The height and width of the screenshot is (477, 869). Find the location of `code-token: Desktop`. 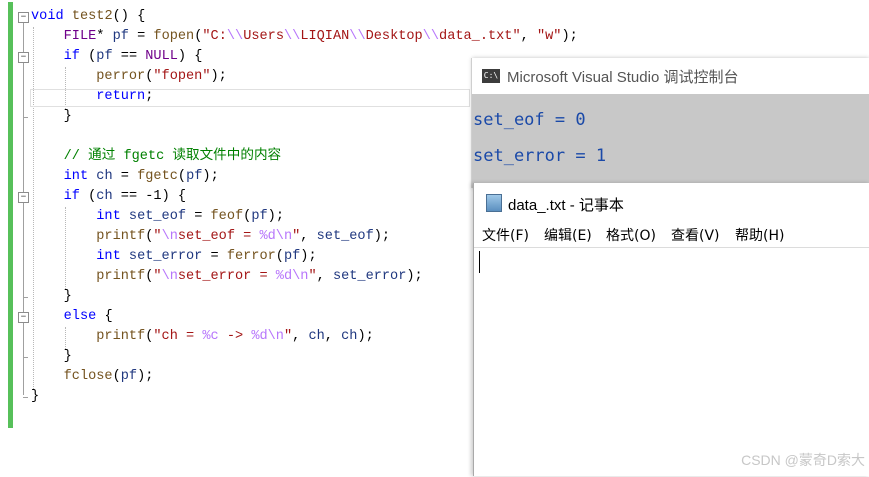

code-token: Desktop is located at coordinates (394, 36).